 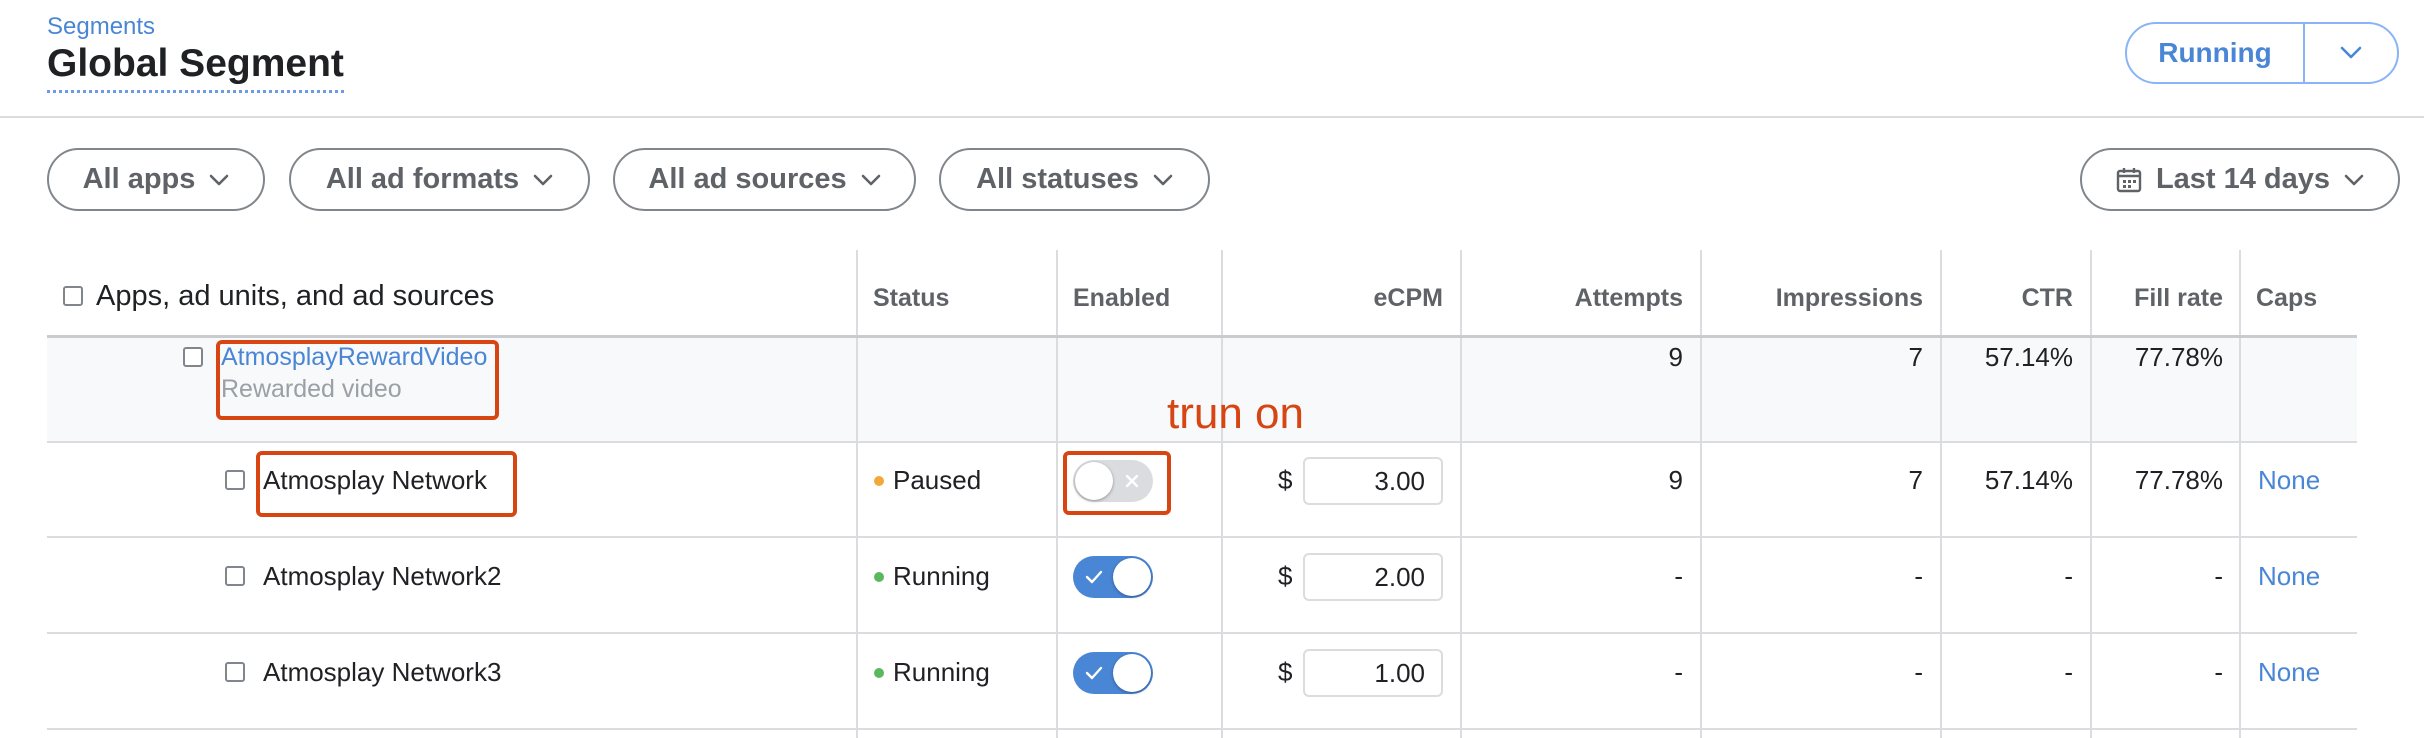 I want to click on segment-status-control: Running, so click(x=2262, y=53).